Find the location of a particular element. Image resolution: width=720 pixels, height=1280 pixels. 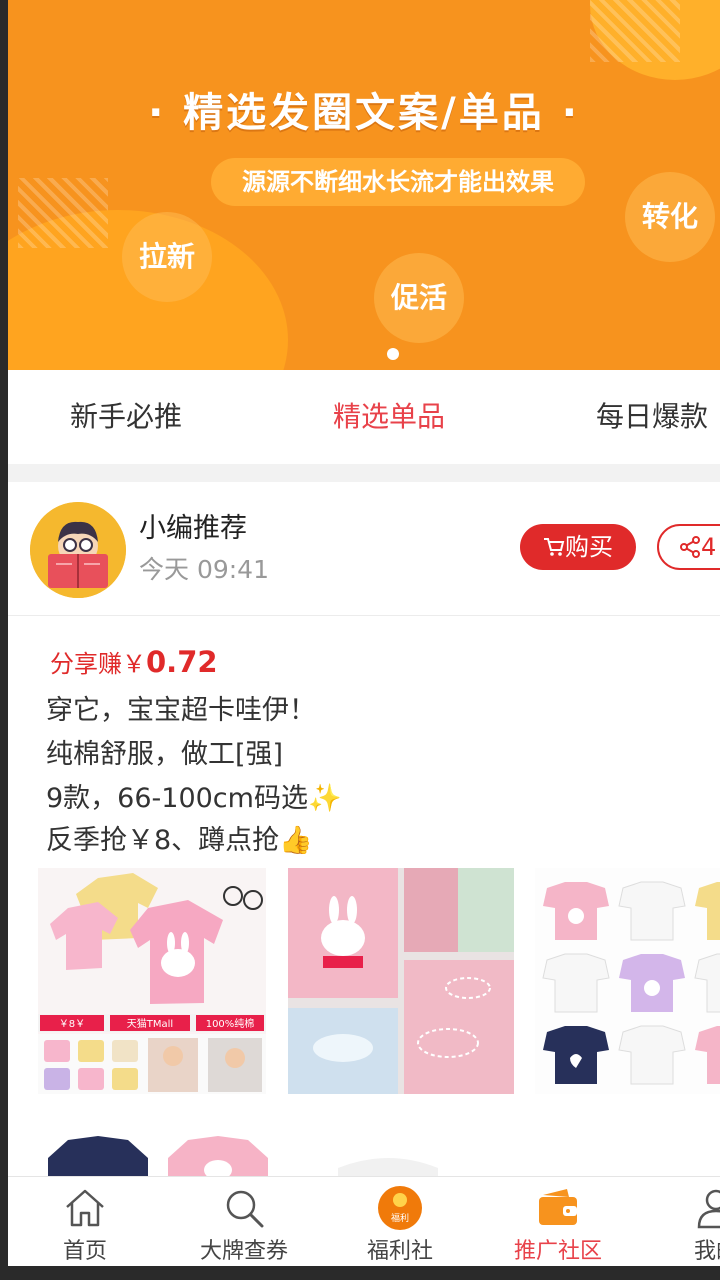

product-image: ￥8￥ 天猫TMall 100%纯棉 is located at coordinates (152, 981).